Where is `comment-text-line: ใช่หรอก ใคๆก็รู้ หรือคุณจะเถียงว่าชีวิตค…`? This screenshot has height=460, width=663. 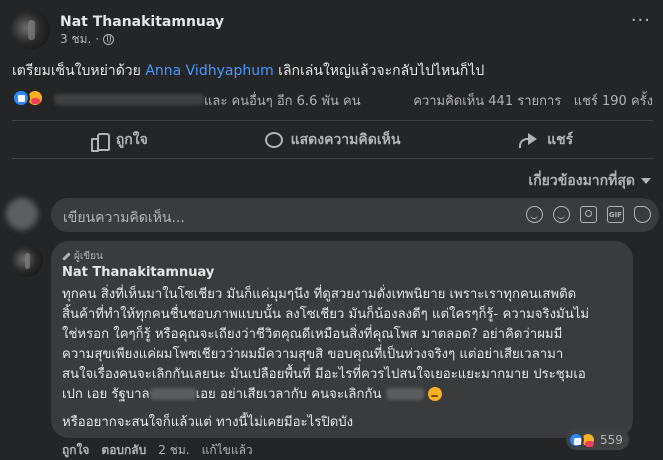 comment-text-line: ใช่หรอก ใคๆก็รู้ หรือคุณจะเถียงว่าชีวิตค… is located at coordinates (312, 334).